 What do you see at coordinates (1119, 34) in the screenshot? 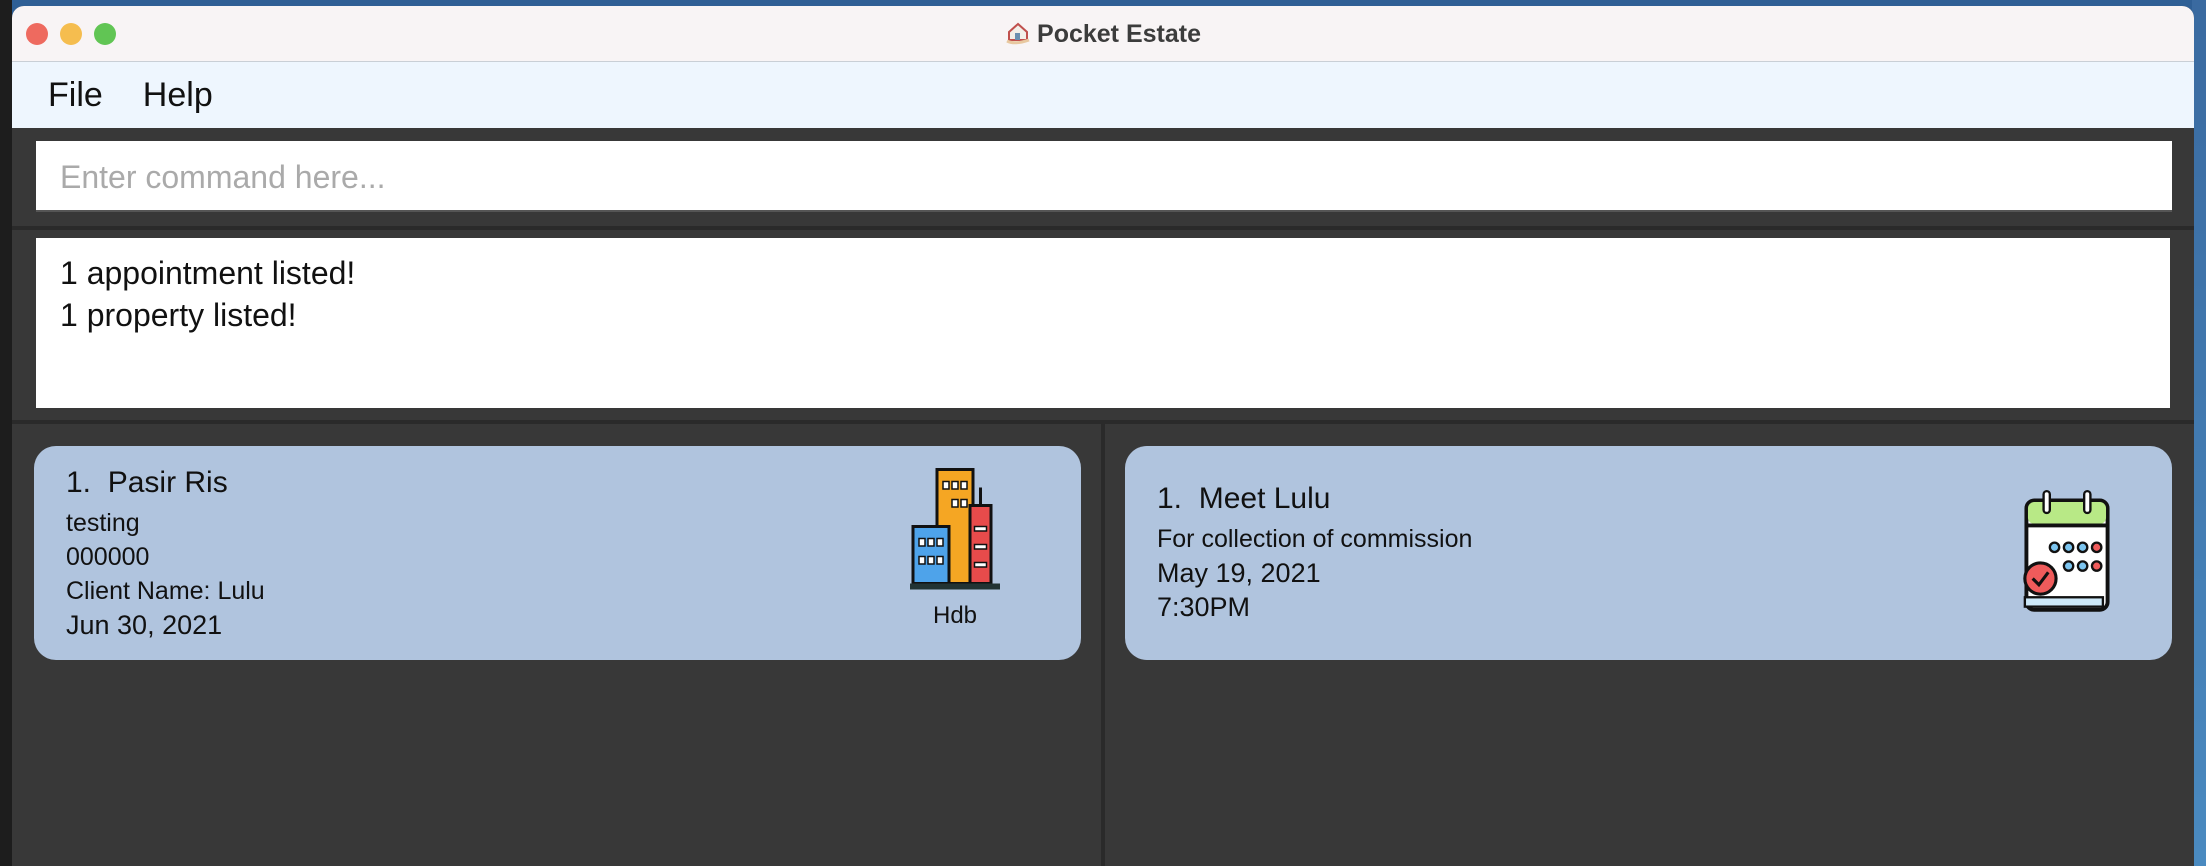
I see `window-title-text: Pocket Estate` at bounding box center [1119, 34].